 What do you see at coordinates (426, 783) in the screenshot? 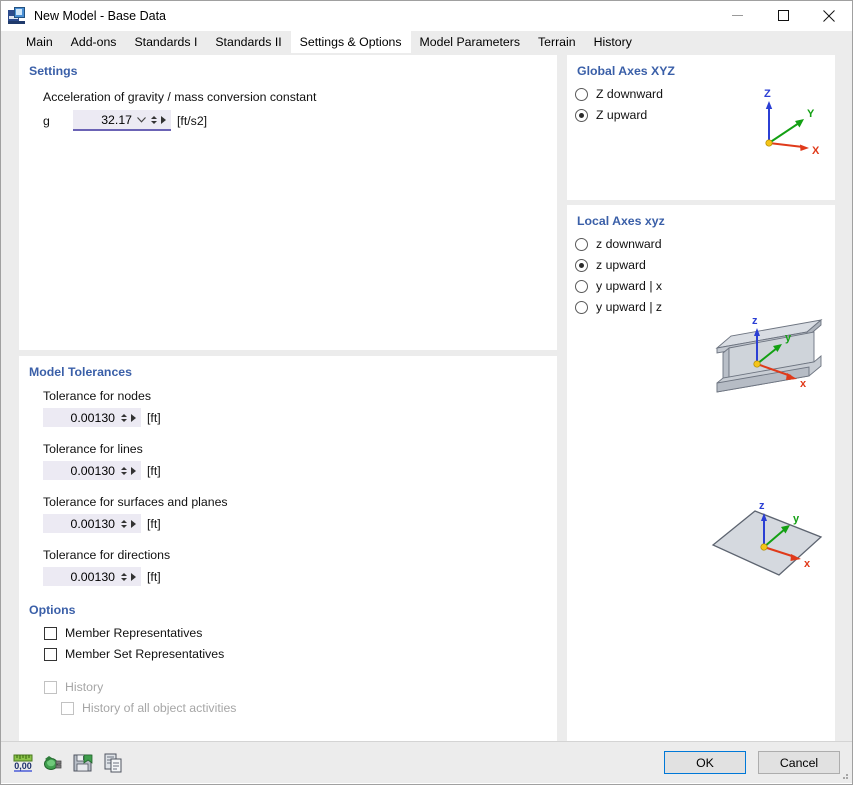
I see `bottom-strip` at bounding box center [426, 783].